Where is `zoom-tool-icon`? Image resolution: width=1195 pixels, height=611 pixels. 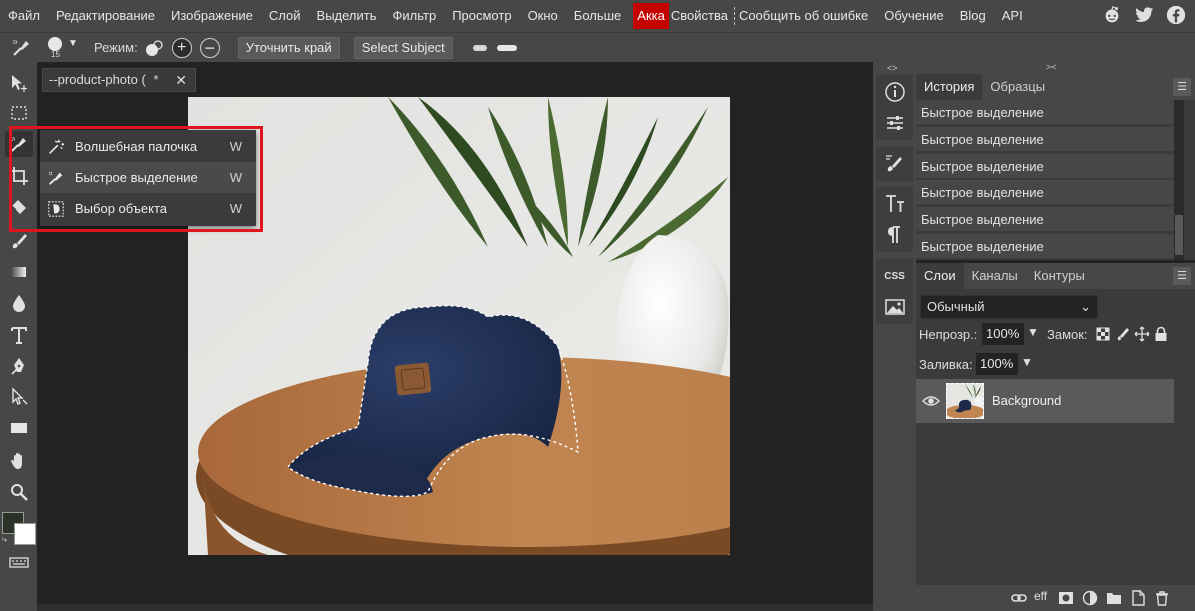
zoom-tool-icon is located at coordinates (19, 492).